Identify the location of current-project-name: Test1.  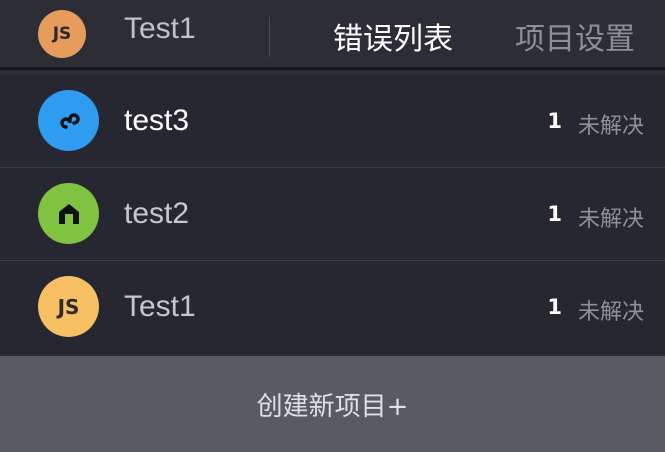
(160, 29).